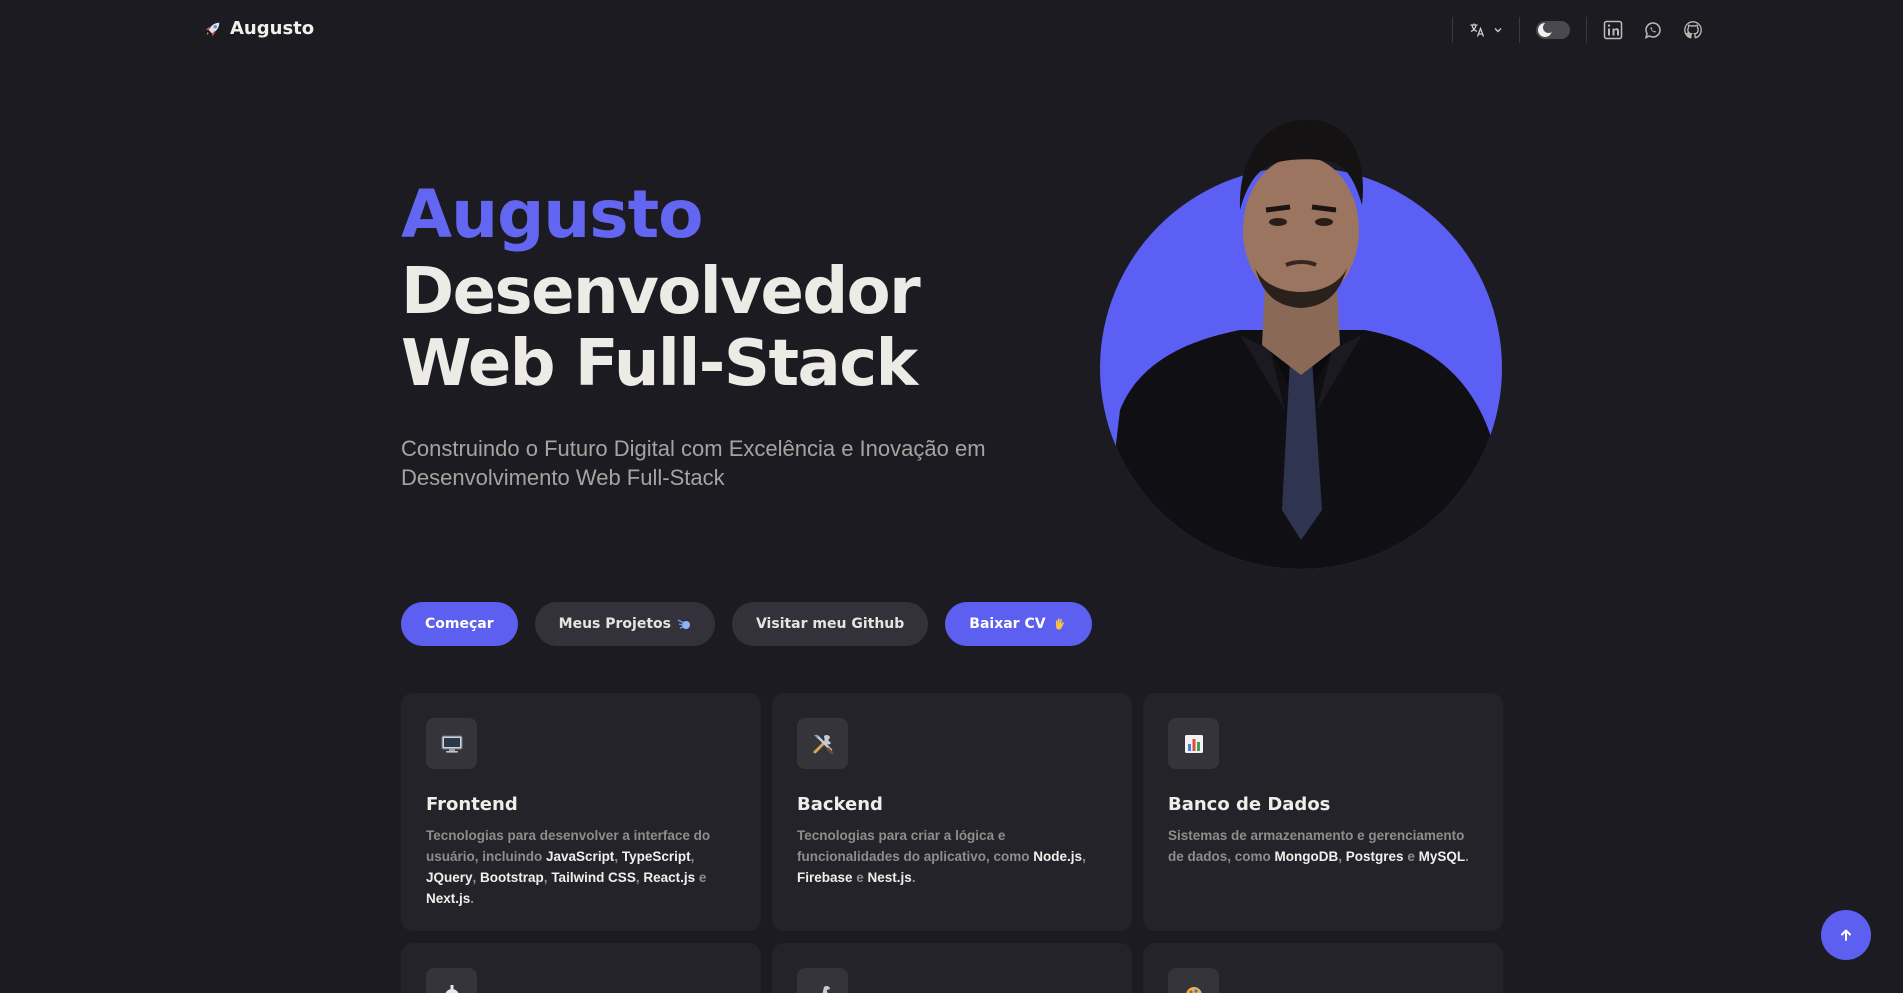 The width and height of the screenshot is (1903, 993). I want to click on brand-name: Augusto, so click(272, 28).